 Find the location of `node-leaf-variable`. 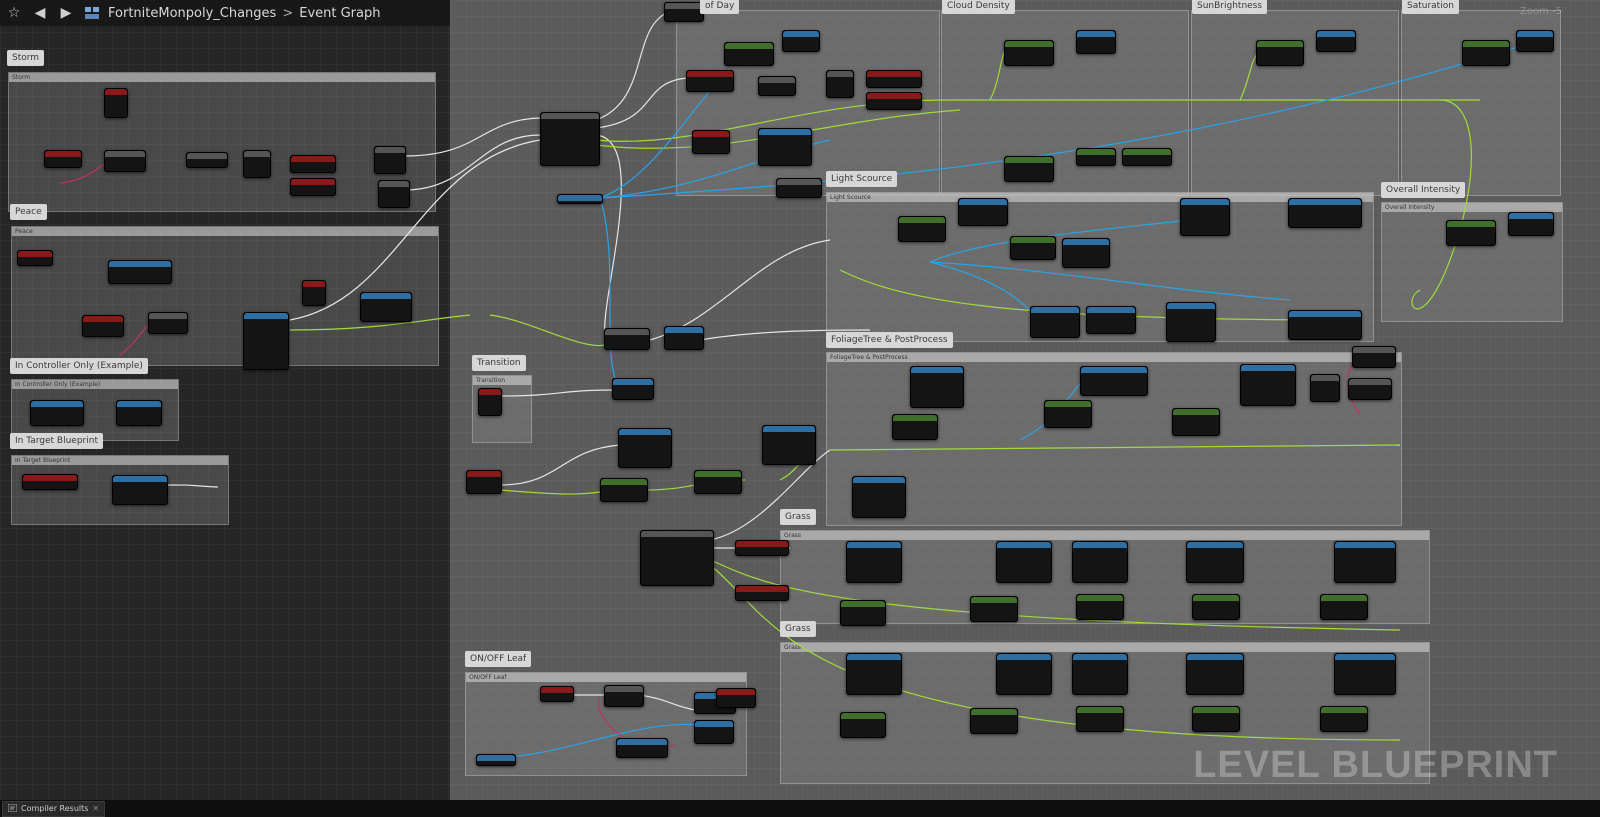

node-leaf-variable is located at coordinates (736, 698).